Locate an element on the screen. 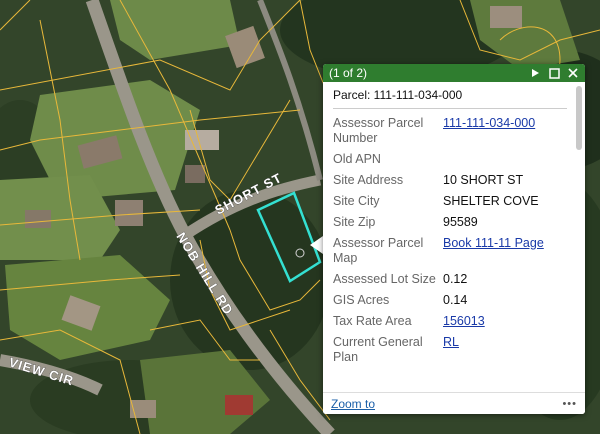 This screenshot has height=434, width=600. attribute-value-cell: 0.14 is located at coordinates (493, 300).